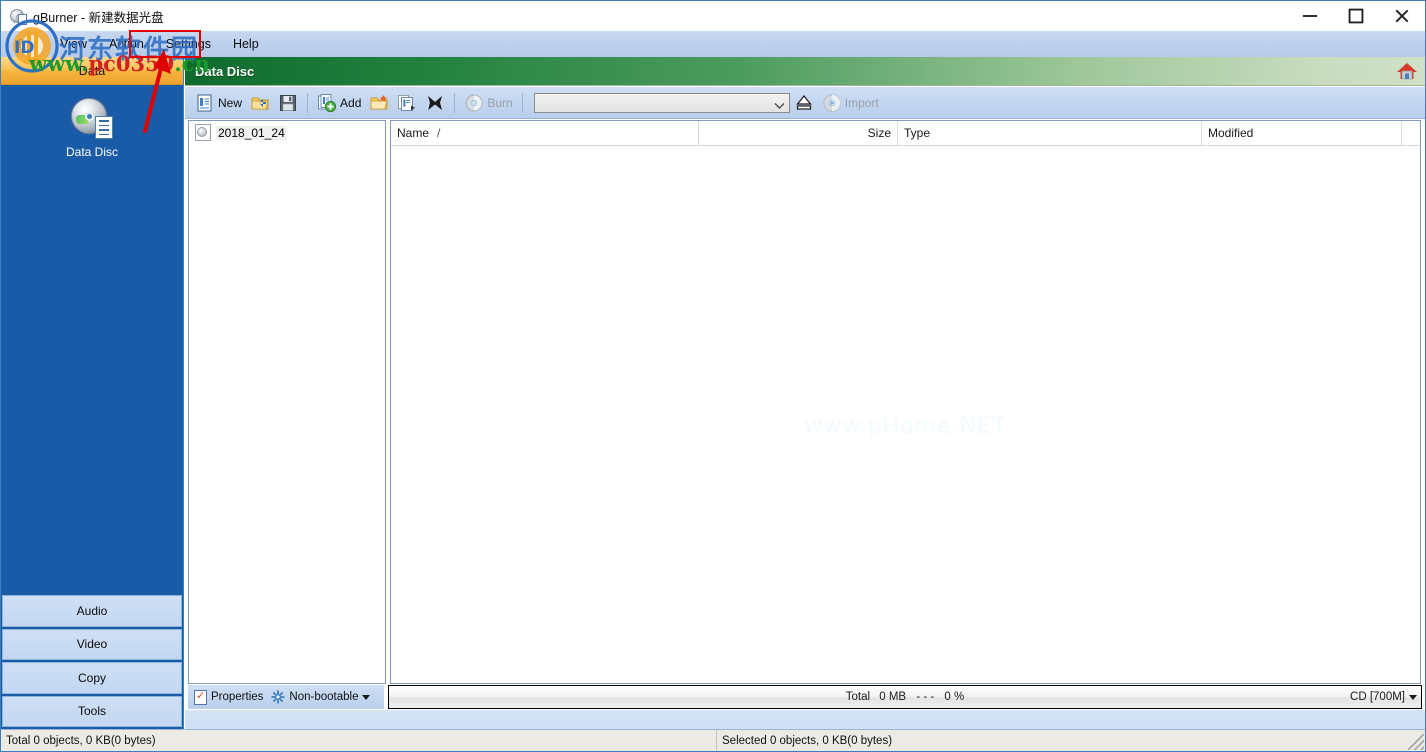 This screenshot has height=752, width=1426. I want to click on capacity-percent: 0 %, so click(954, 697).